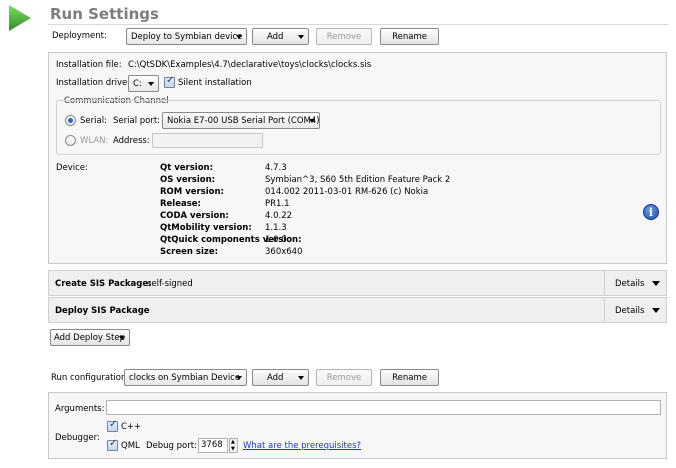 The image size is (676, 468). I want to click on run-play-icon, so click(20, 18).